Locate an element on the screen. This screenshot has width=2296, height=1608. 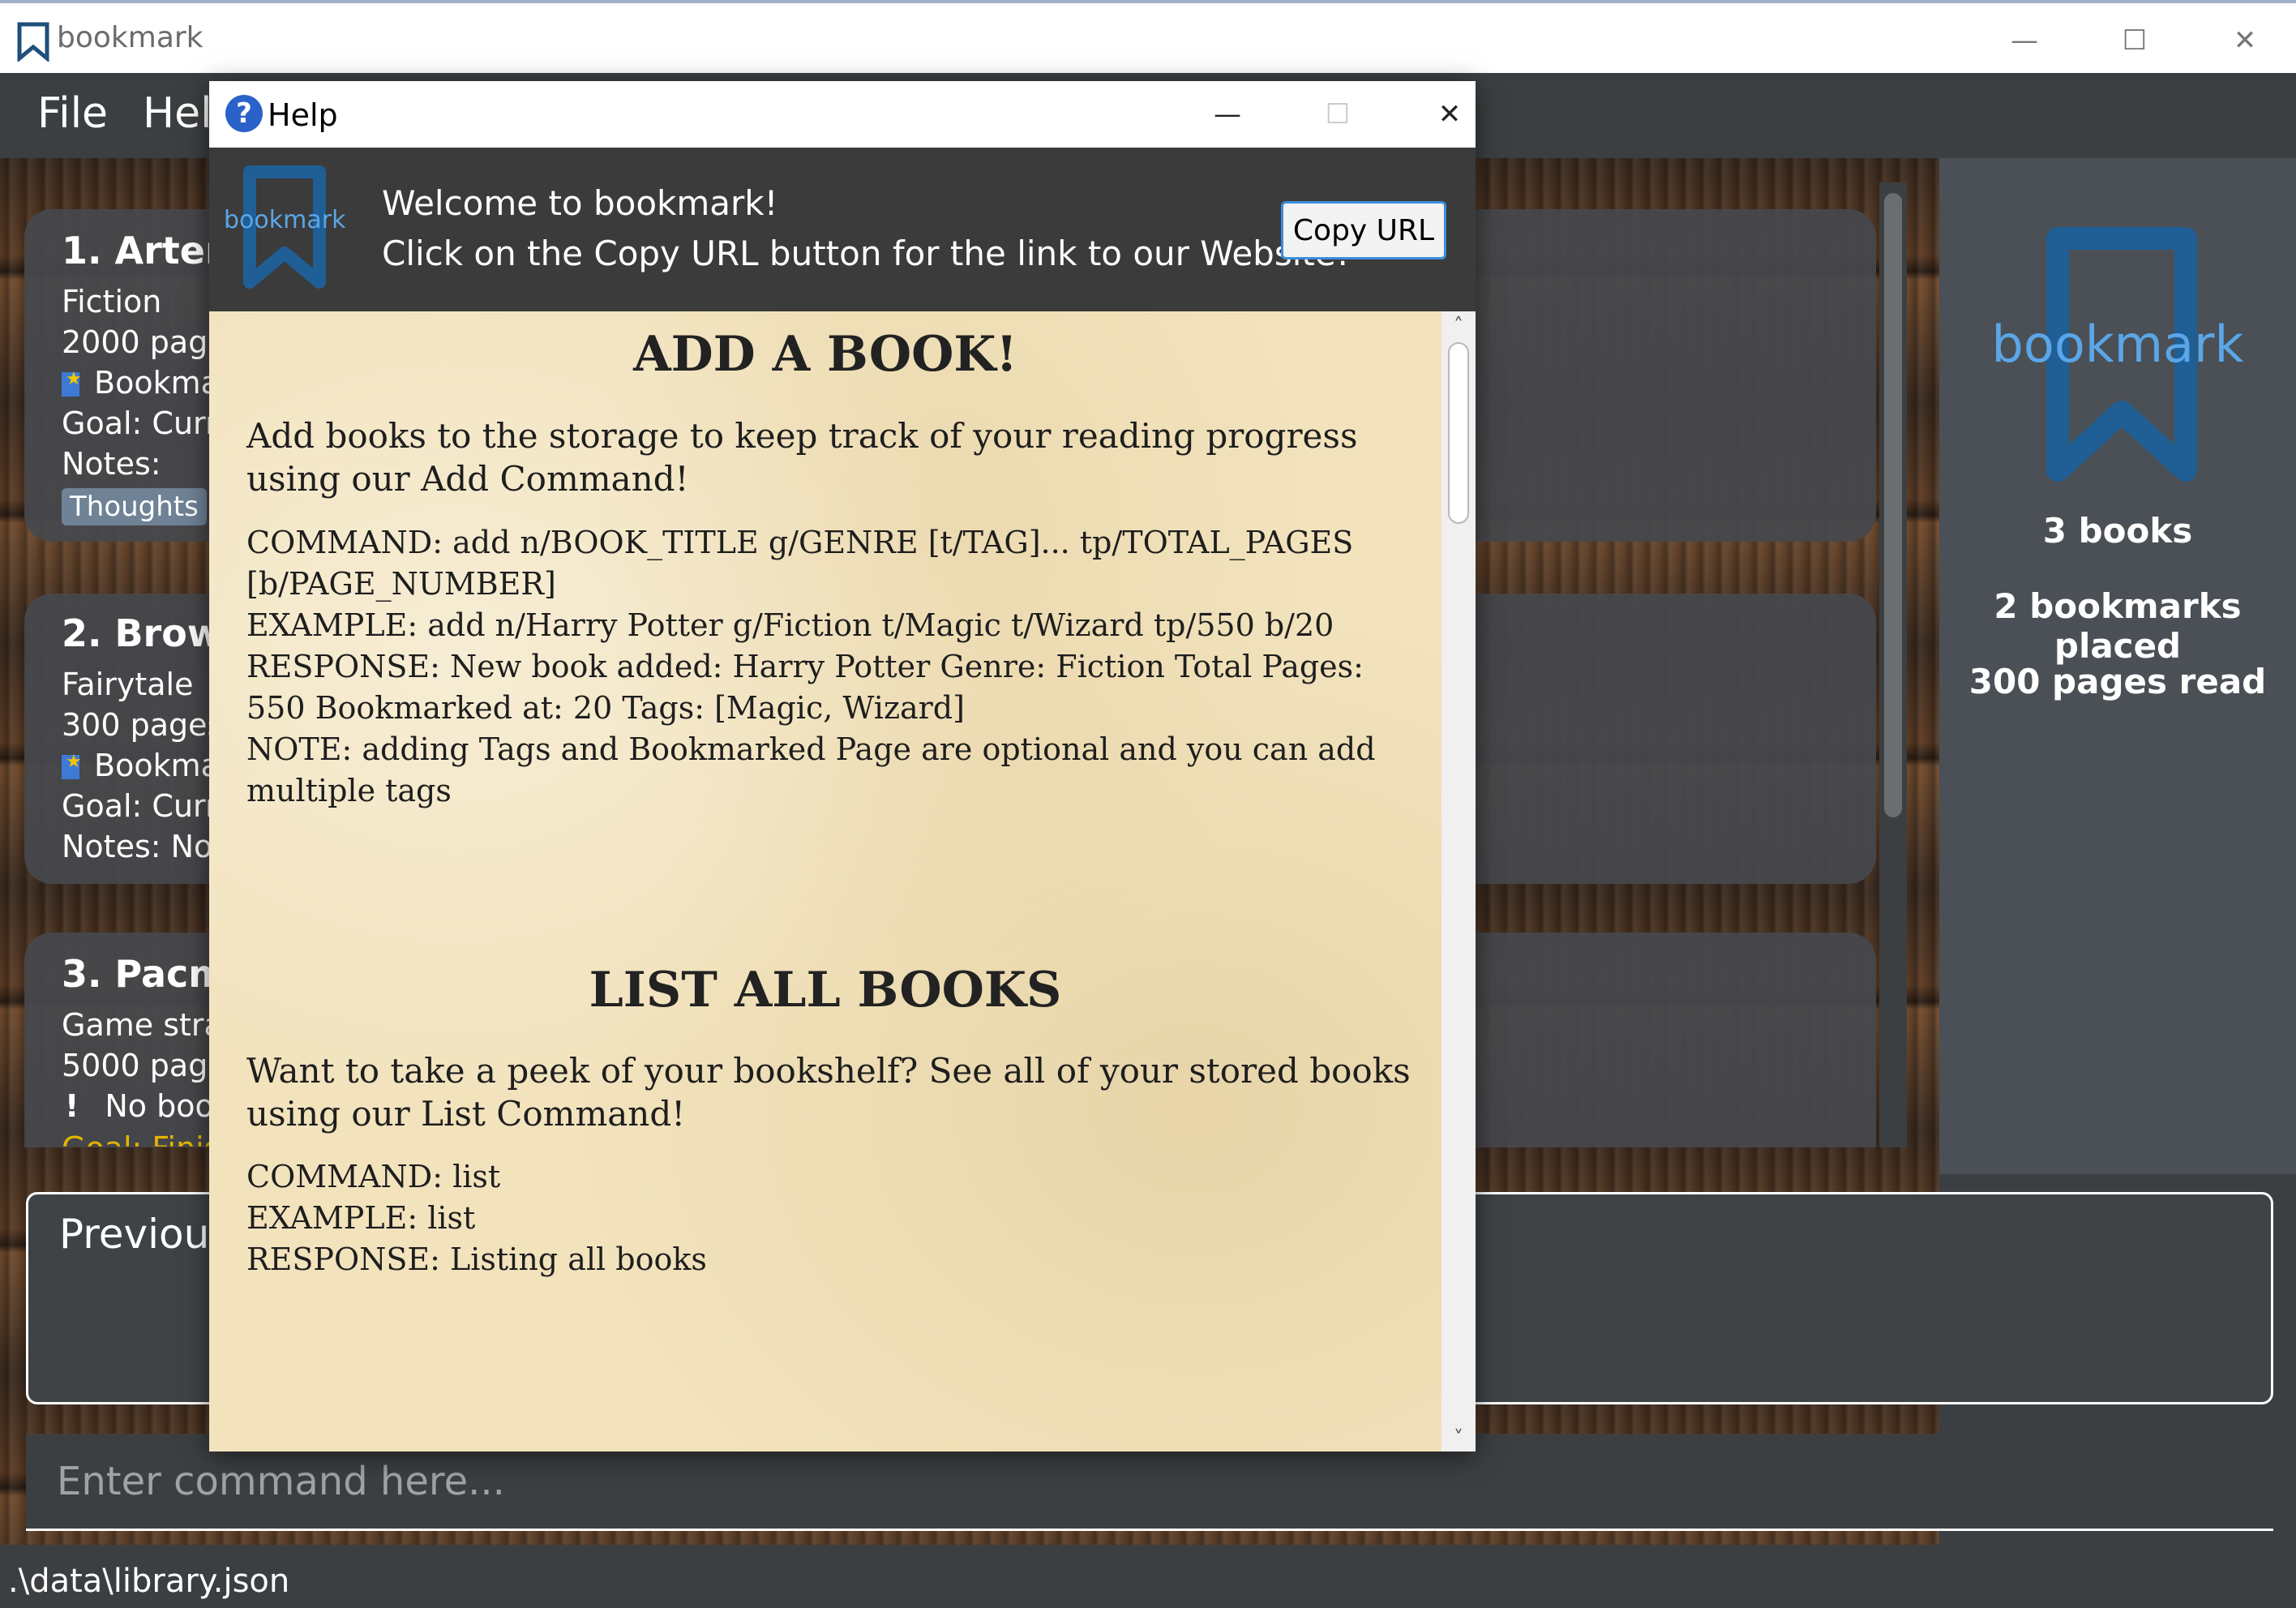
help-window-title: Help is located at coordinates (303, 115).